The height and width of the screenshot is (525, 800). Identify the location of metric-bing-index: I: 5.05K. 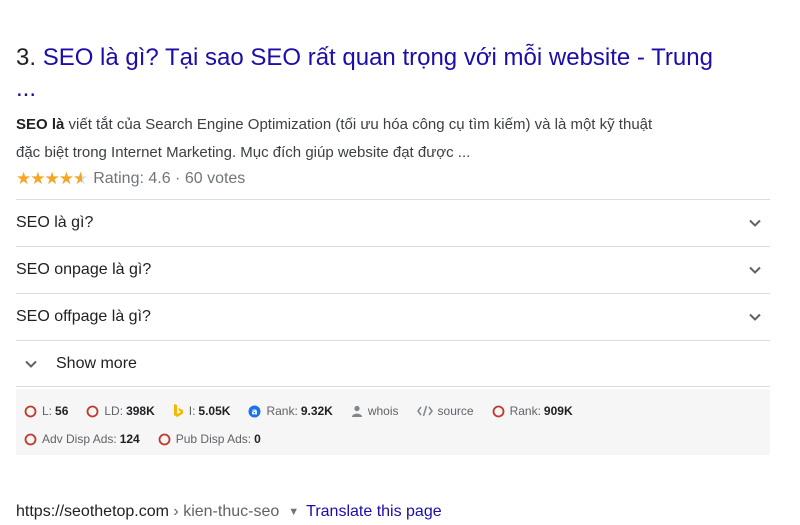
(202, 411).